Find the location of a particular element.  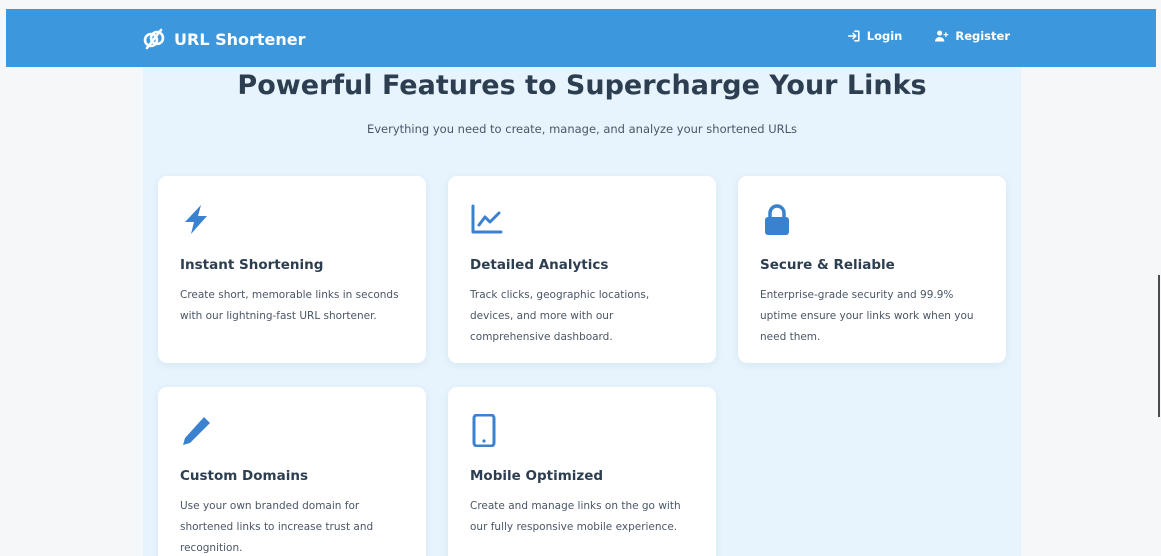

feature-title: Secure & Reliable is located at coordinates (827, 265).